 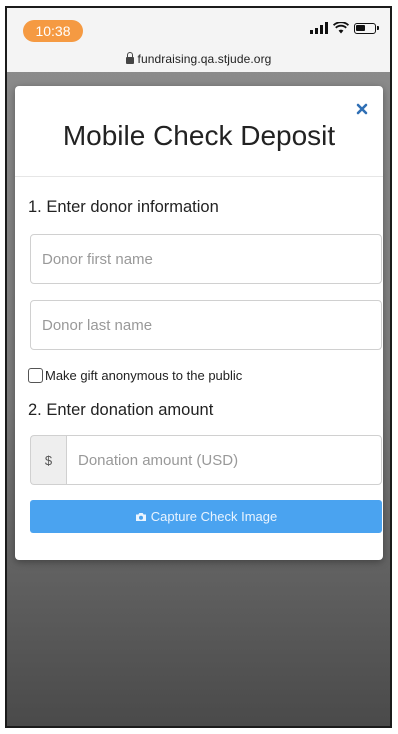 What do you see at coordinates (35, 375) in the screenshot?
I see `anonymous-gift-checkbox` at bounding box center [35, 375].